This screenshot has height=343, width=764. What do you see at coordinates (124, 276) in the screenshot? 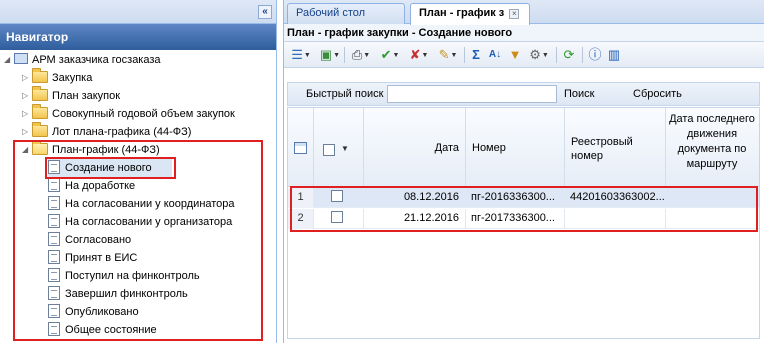
I see `tree-child-postupil: Поступил на финконтроль` at bounding box center [124, 276].